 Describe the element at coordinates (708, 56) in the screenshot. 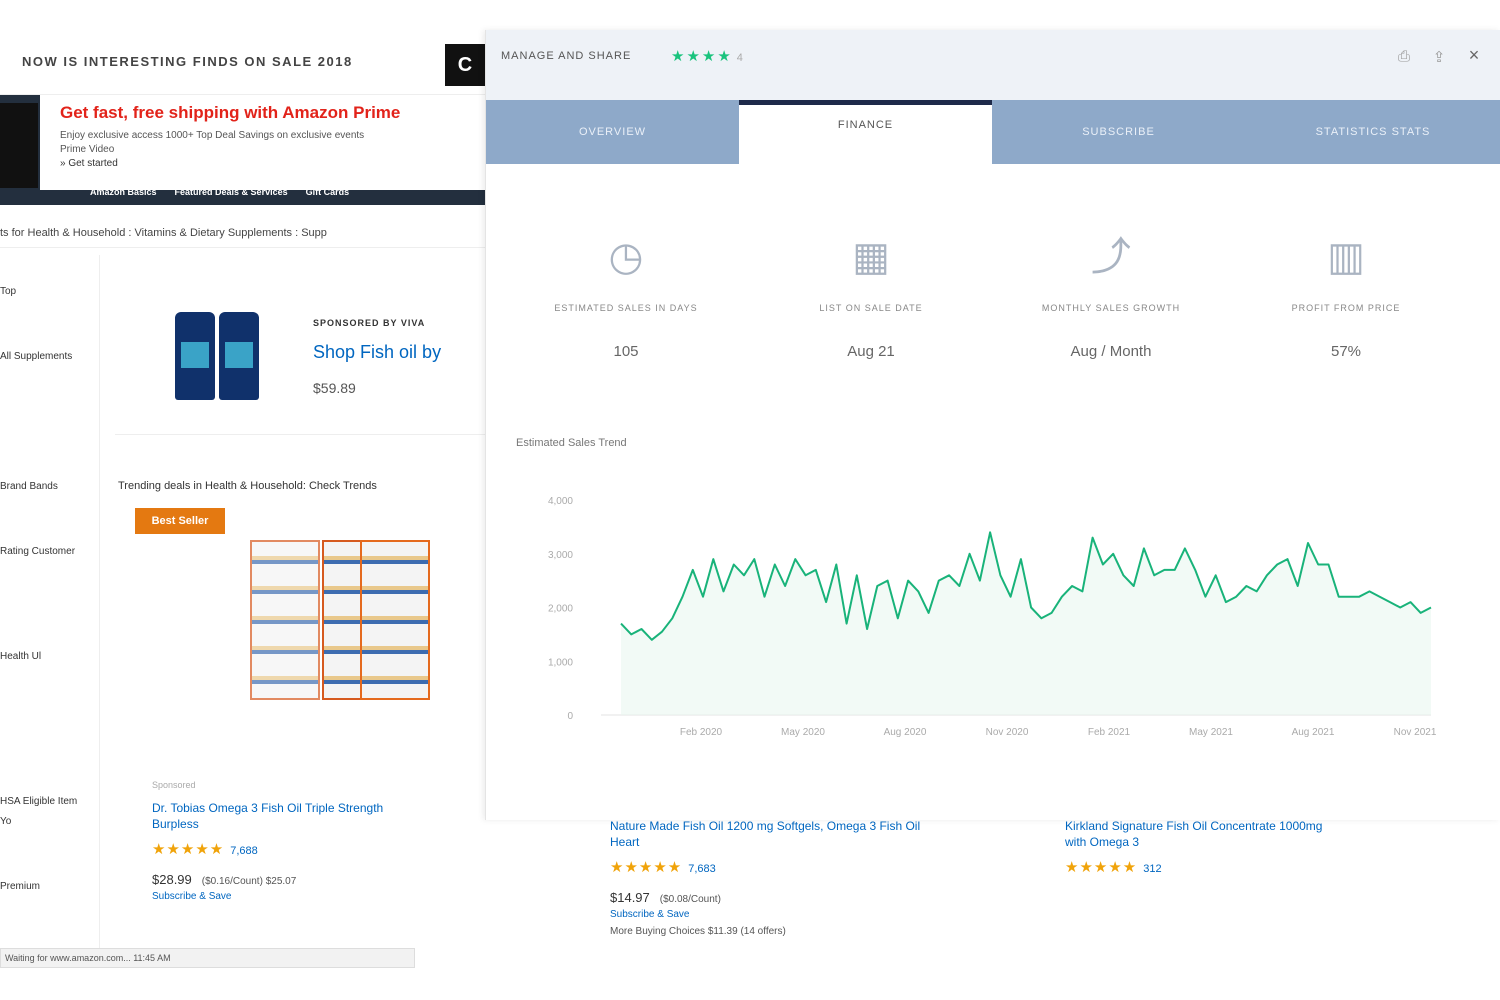

I see `rating-stars: ★★★★ 4` at that location.